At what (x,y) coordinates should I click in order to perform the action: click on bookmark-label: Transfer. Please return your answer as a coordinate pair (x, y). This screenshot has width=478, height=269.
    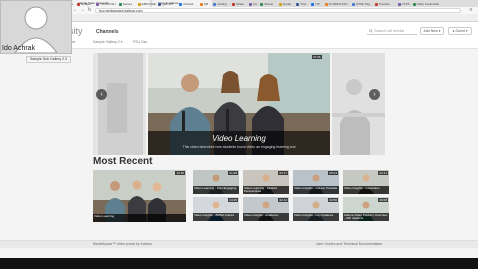
    Looking at the image, I should click on (384, 4).